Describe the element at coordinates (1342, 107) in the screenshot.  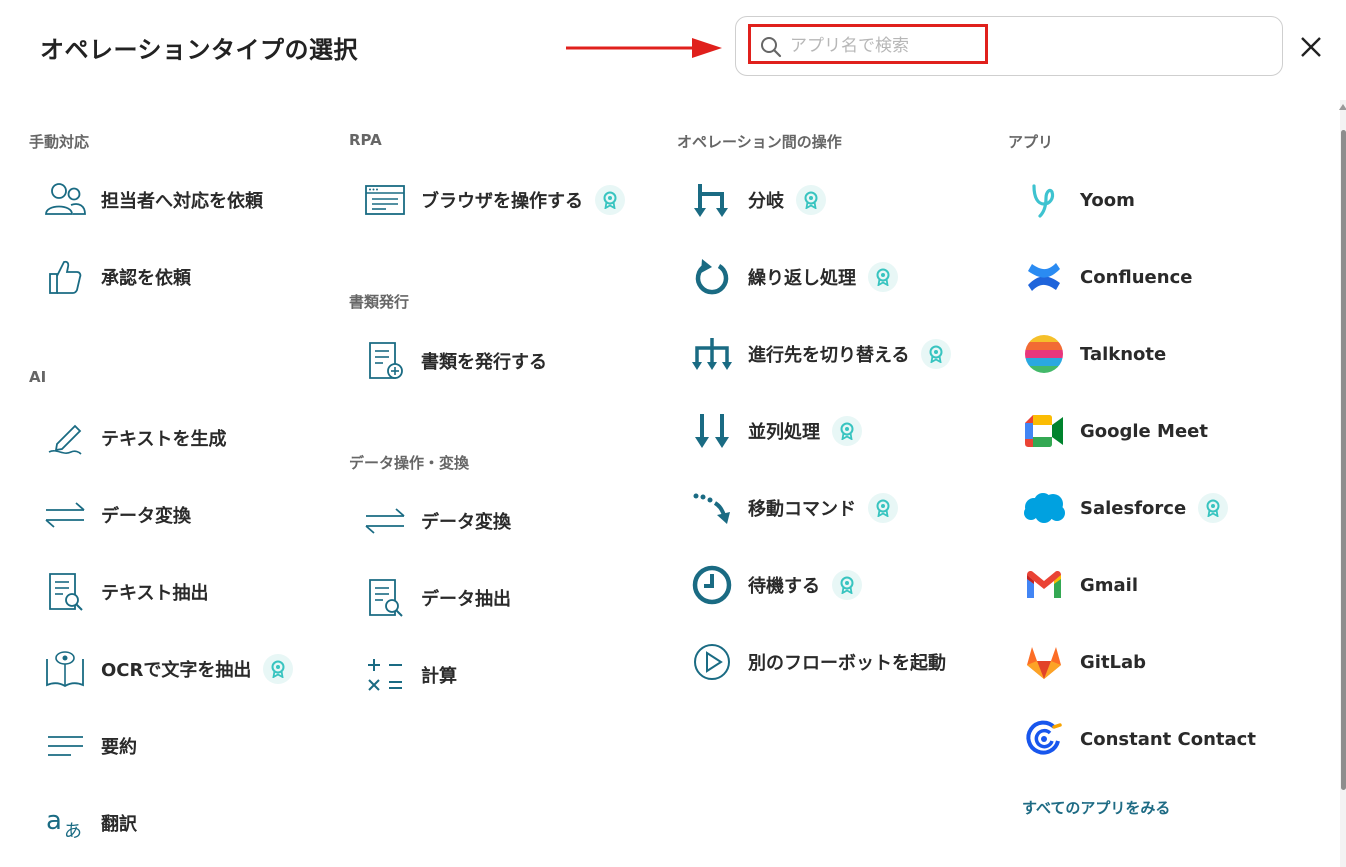
I see `scroll-up-icon` at that location.